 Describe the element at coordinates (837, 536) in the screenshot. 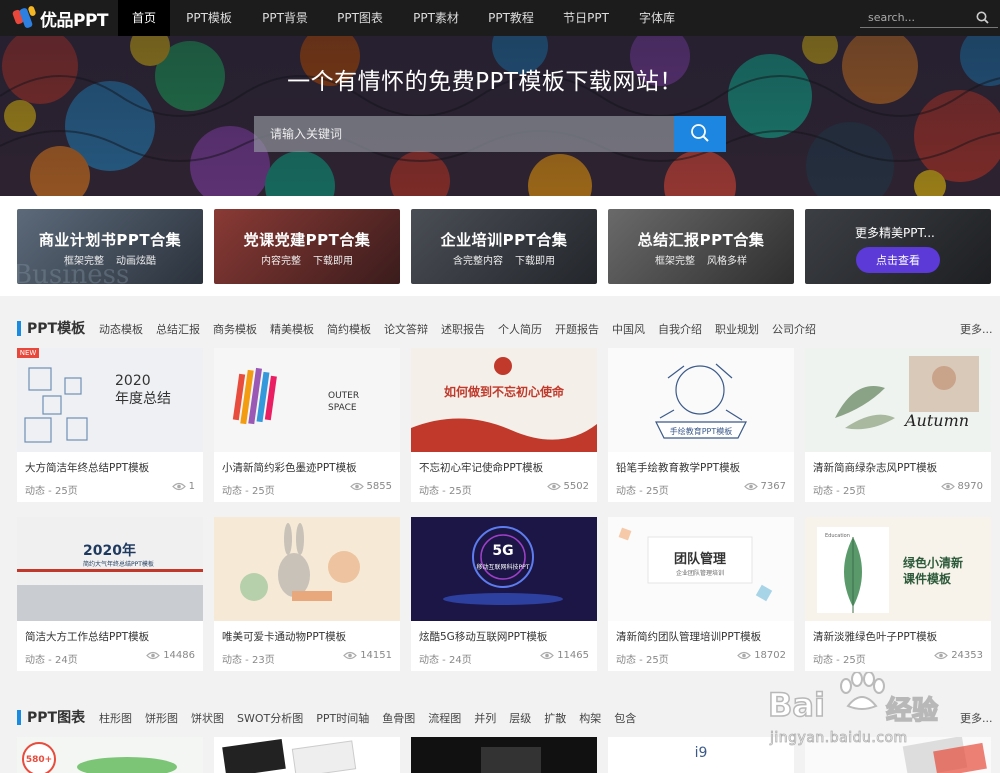

I see `svg-text: Education` at that location.